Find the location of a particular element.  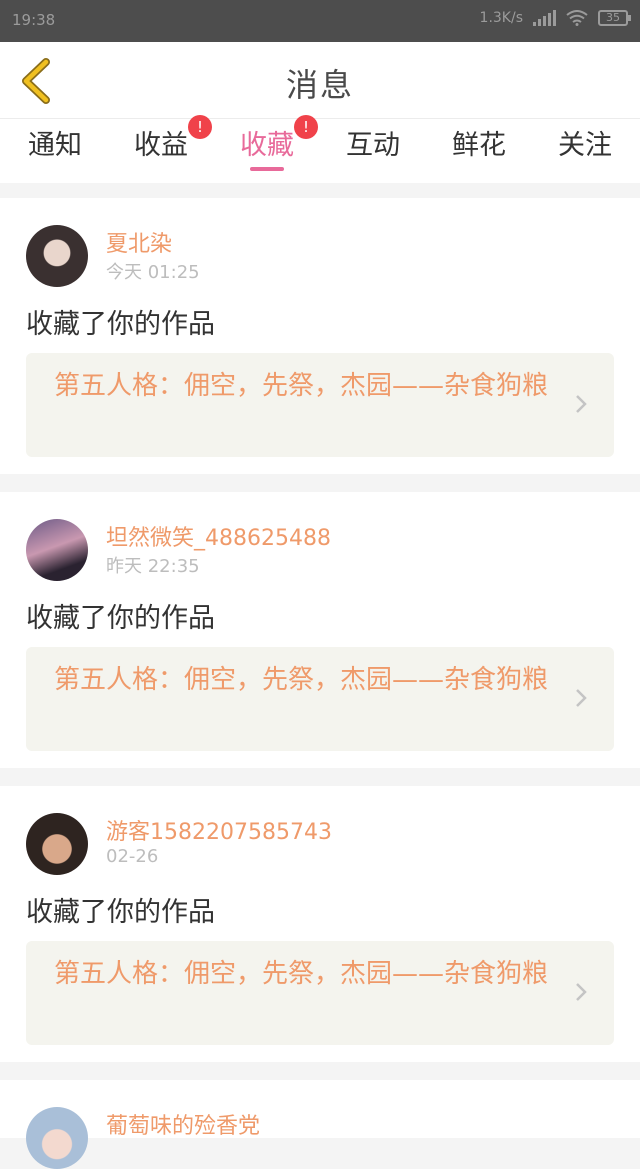

battery-icon: 35 is located at coordinates (614, 18).